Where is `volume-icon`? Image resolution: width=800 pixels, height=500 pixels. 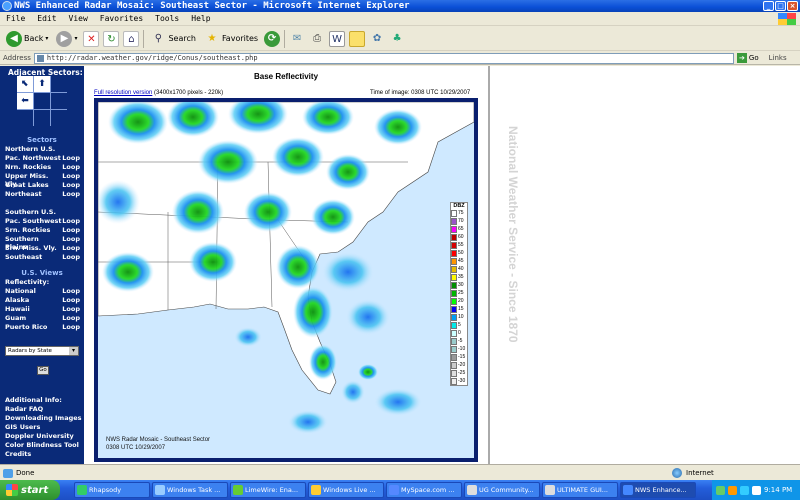
volume-icon is located at coordinates (756, 490).